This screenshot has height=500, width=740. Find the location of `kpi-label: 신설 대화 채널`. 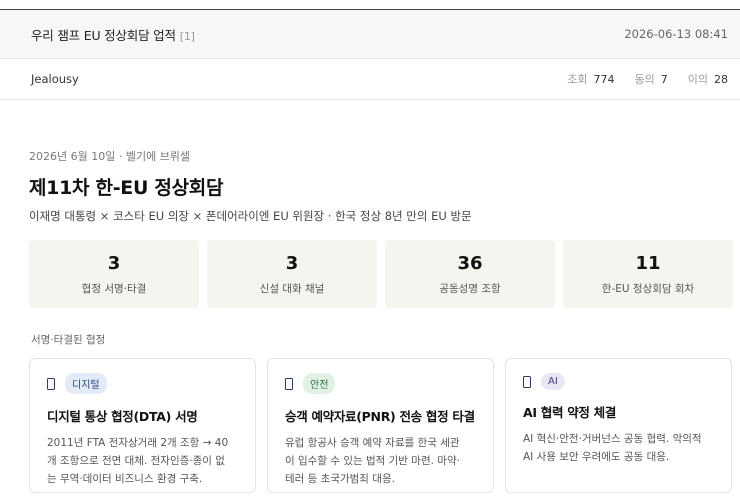

kpi-label: 신설 대화 채널 is located at coordinates (292, 288).